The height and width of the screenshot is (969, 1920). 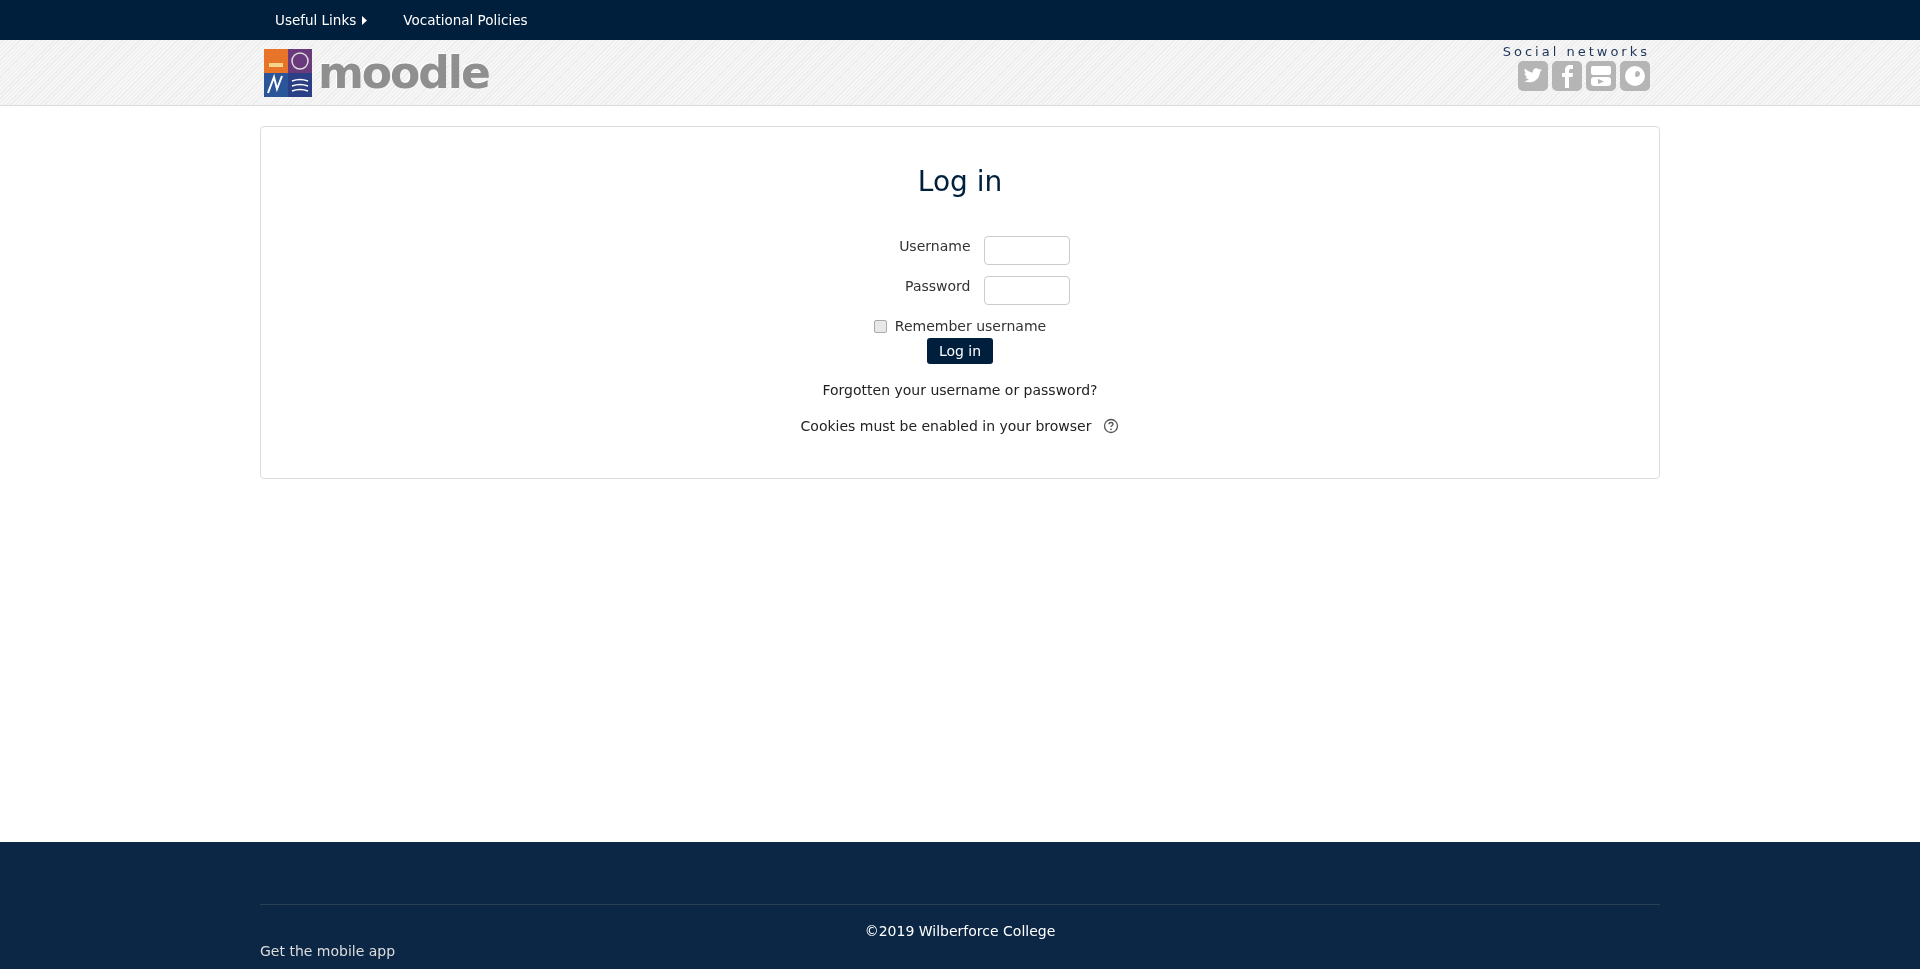 I want to click on copyright-text: ©2019 Wilberforce College, so click(x=960, y=931).